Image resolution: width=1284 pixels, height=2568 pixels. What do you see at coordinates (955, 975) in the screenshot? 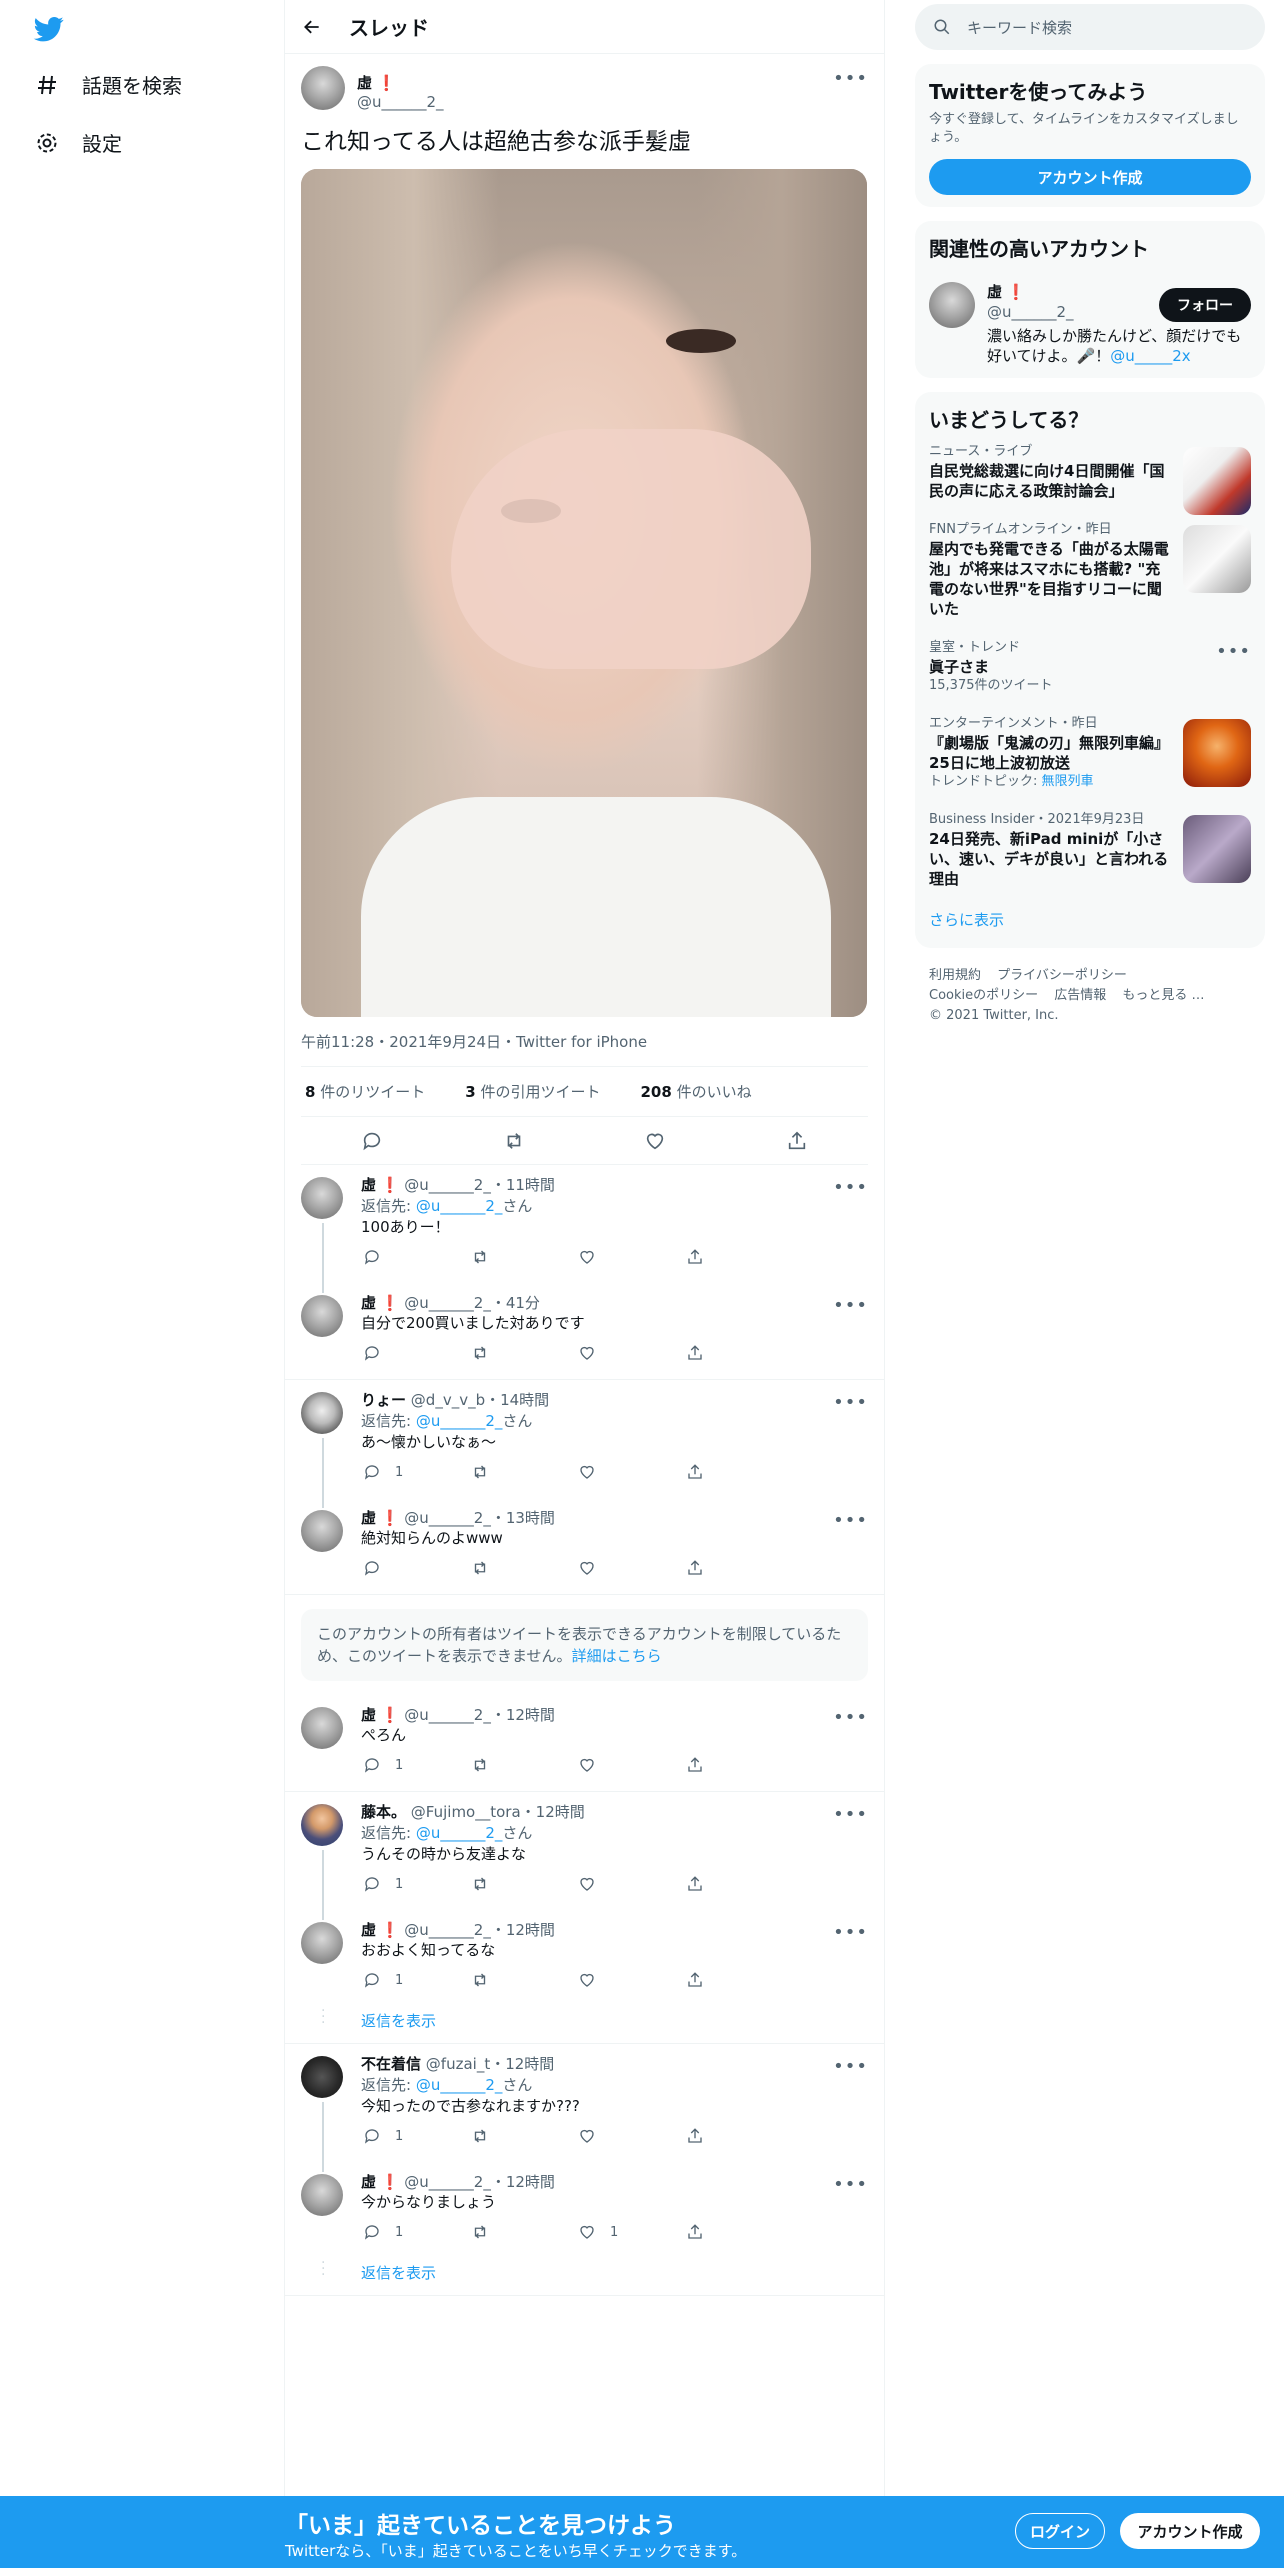
I see `footer-link: 利用規約` at bounding box center [955, 975].